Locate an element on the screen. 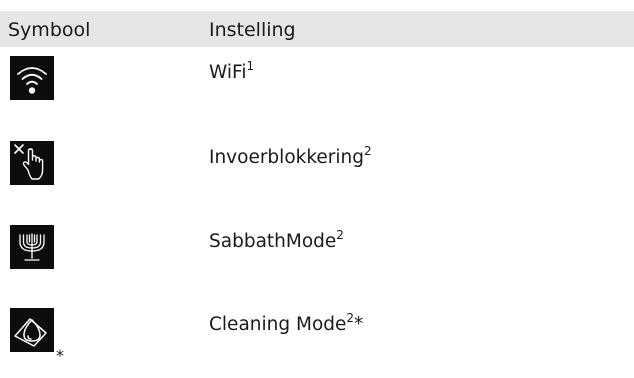 The image size is (634, 378). table-header: Symbool Instelling is located at coordinates (317, 29).